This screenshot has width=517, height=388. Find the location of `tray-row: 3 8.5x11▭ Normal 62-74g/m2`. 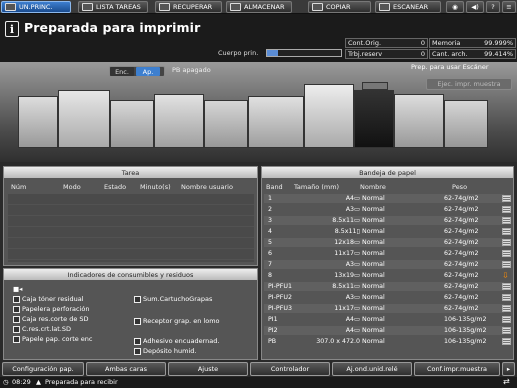

tray-row: 3 8.5x11▭ Normal 62-74g/m2 is located at coordinates (384, 220).